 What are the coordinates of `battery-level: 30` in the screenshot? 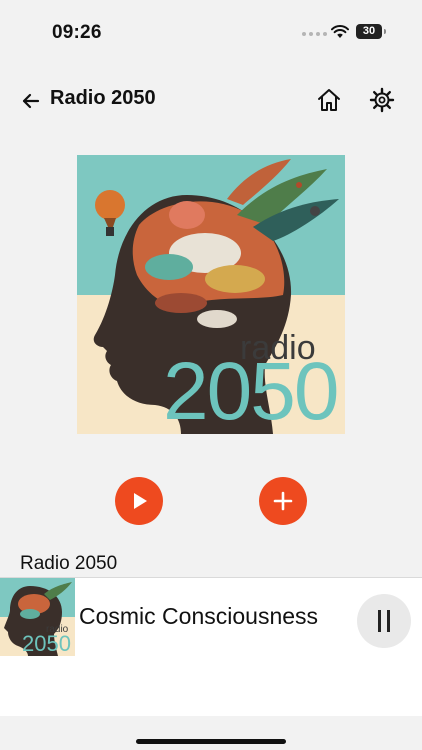 It's located at (369, 31).